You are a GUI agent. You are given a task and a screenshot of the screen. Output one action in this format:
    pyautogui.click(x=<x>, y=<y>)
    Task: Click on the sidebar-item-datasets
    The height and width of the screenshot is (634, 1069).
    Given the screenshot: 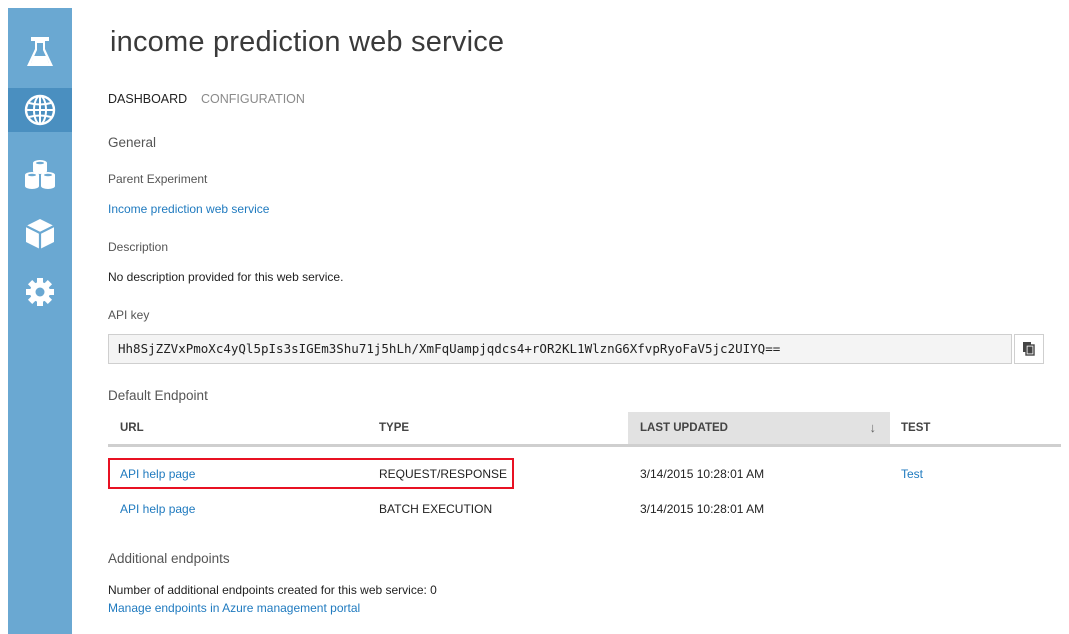 What is the action you would take?
    pyautogui.click(x=40, y=174)
    